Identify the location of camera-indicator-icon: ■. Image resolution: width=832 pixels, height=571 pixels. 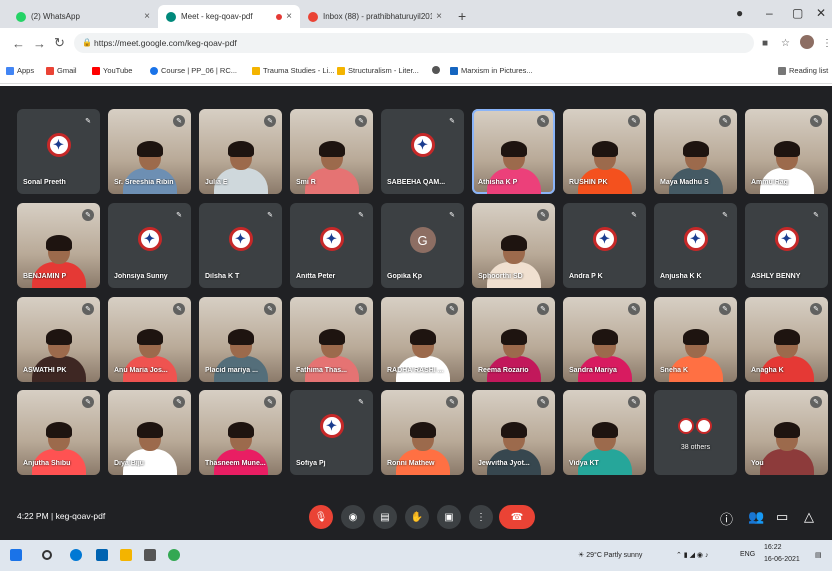
(765, 43).